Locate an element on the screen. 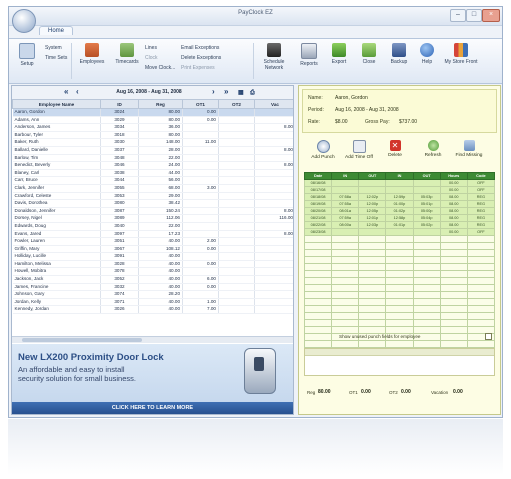 The height and width of the screenshot is (479, 511). table-row: Jordan, Kelly 3071 40.00 1.00 is located at coordinates (152, 302).